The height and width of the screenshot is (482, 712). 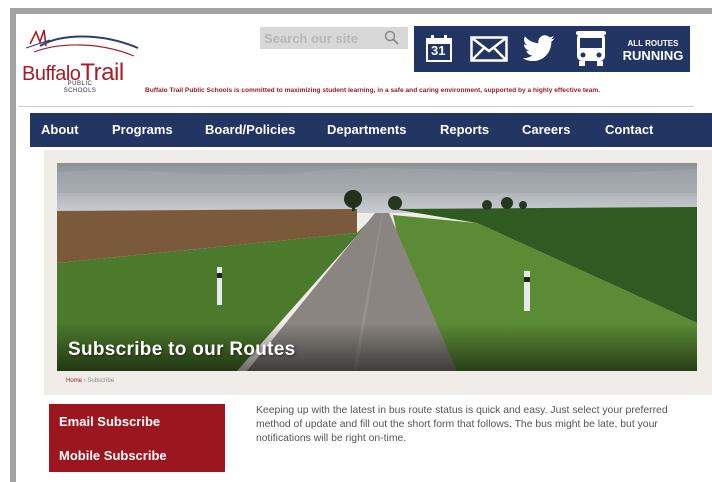 What do you see at coordinates (653, 55) in the screenshot?
I see `routes-status-line2: RUNNING` at bounding box center [653, 55].